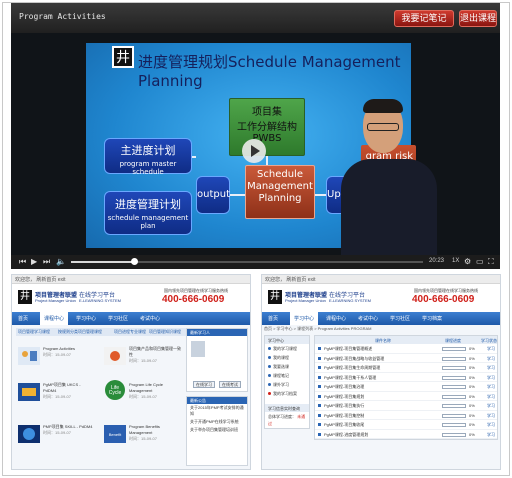 The width and height of the screenshot is (512, 478). I want to click on list-header: 课件名称 课程进度 学习状态, so click(406, 340).